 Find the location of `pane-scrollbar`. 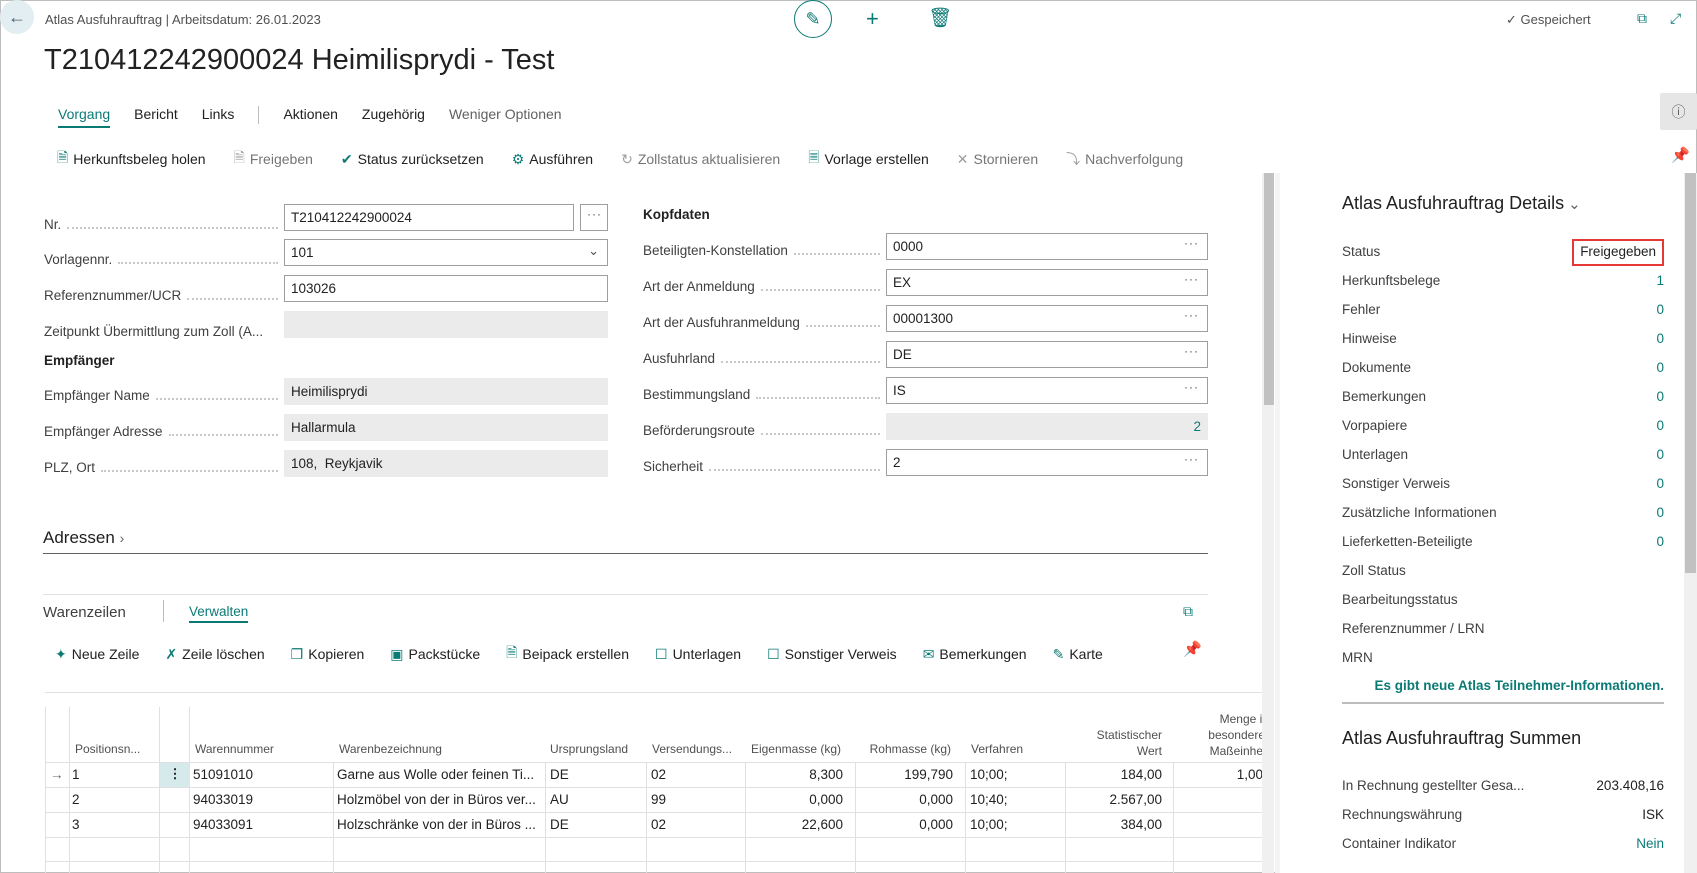

pane-scrollbar is located at coordinates (1690, 523).